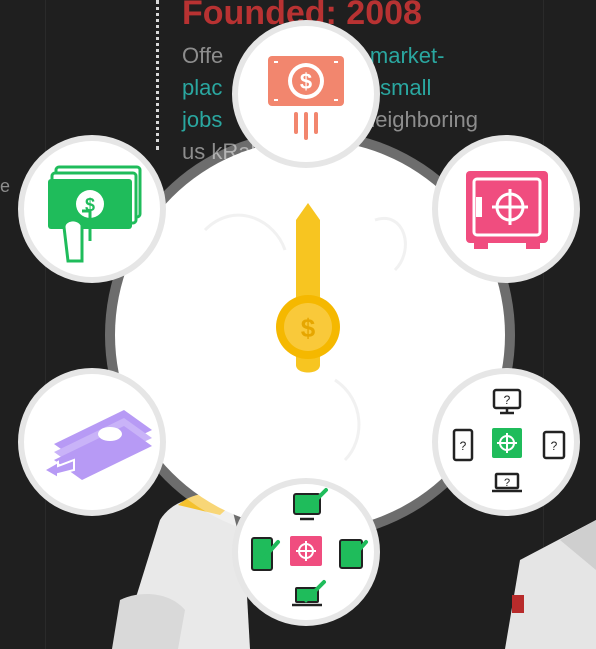  I want to click on coin-symbol: $, so click(308, 328).